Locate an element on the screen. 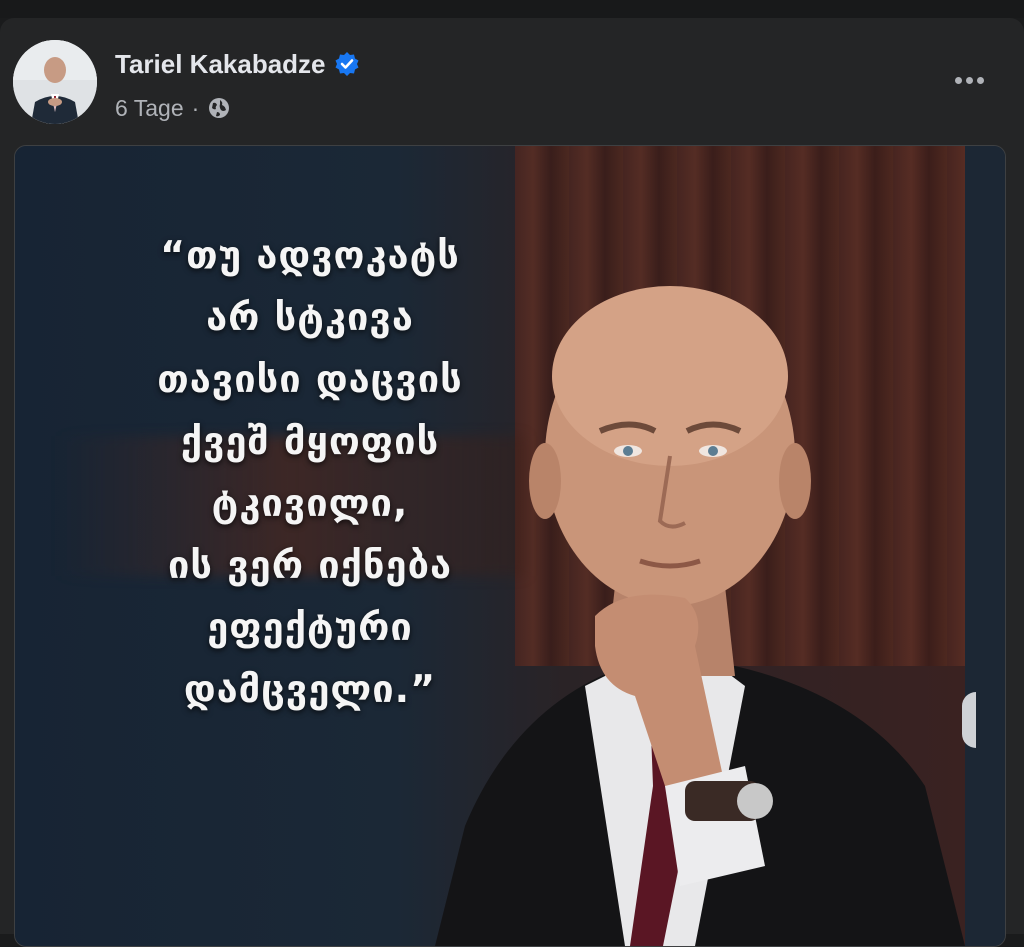  post-timestamp: 6 Tage is located at coordinates (149, 108).